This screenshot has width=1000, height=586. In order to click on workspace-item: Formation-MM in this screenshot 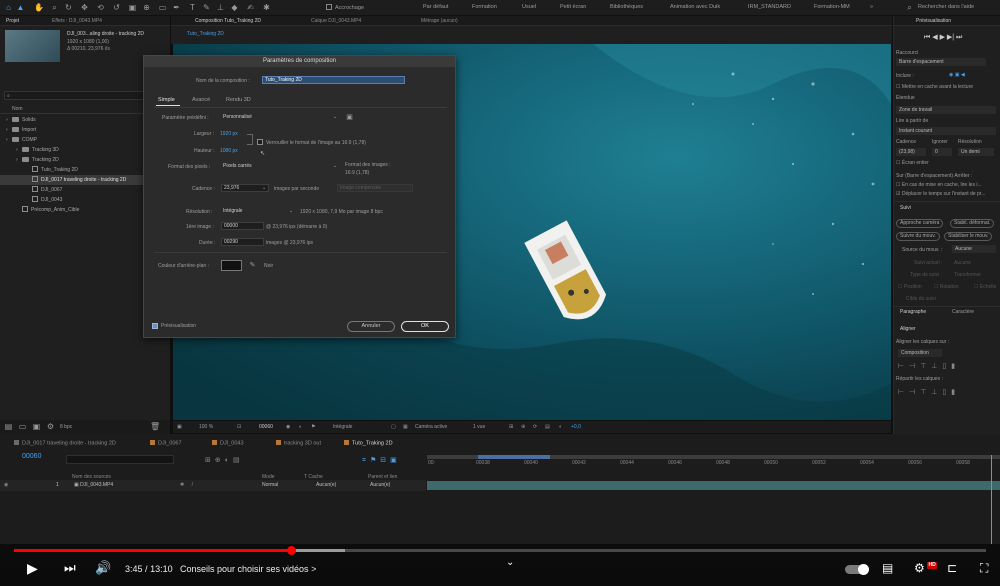, I will do `click(832, 7)`.